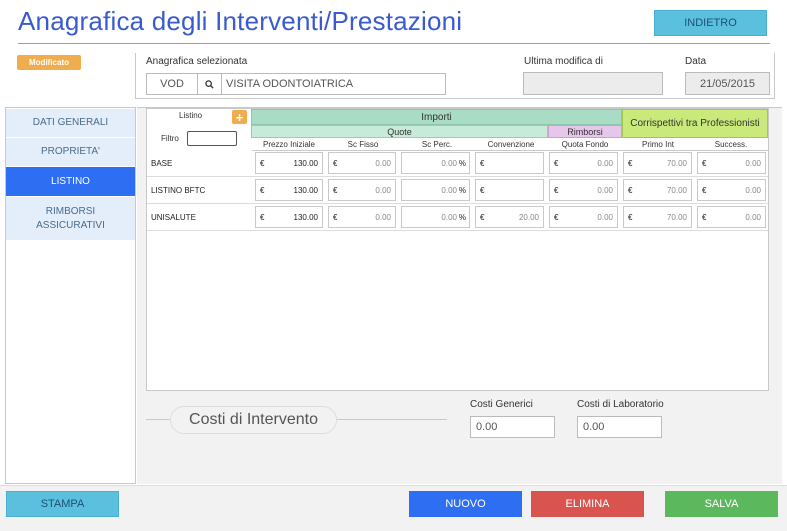  I want to click on page-title: Anagrafica degli Interventi/Prestazioni, so click(240, 21).